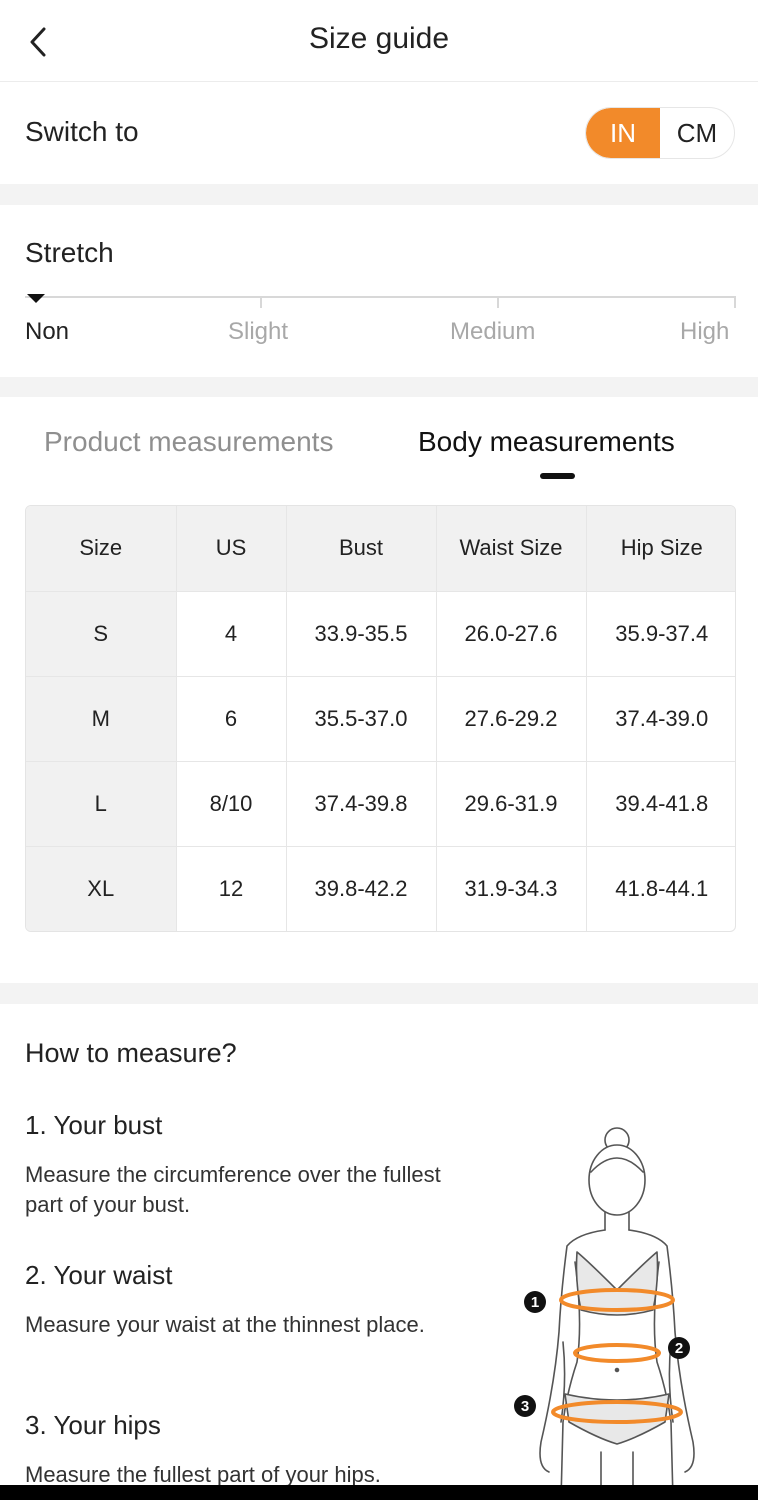 The width and height of the screenshot is (758, 1500). What do you see at coordinates (557, 476) in the screenshot?
I see `active-tab-indicator` at bounding box center [557, 476].